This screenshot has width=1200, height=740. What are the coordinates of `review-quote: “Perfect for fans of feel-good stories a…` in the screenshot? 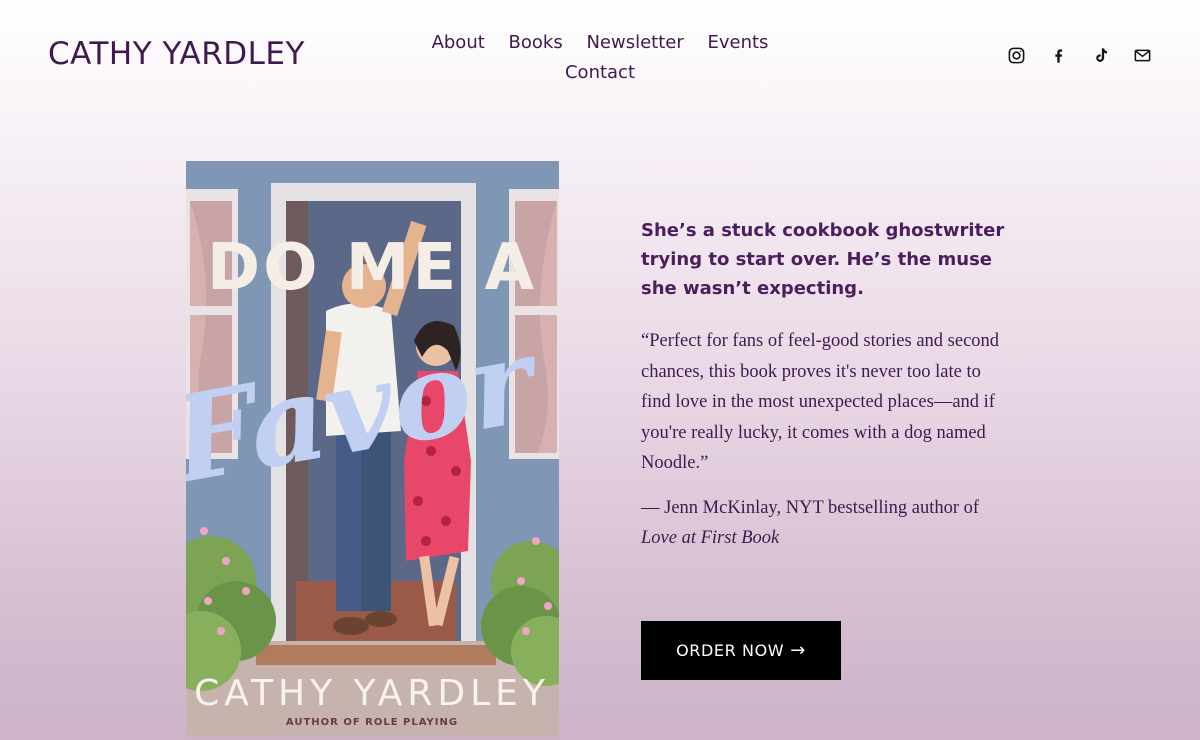 It's located at (820, 402).